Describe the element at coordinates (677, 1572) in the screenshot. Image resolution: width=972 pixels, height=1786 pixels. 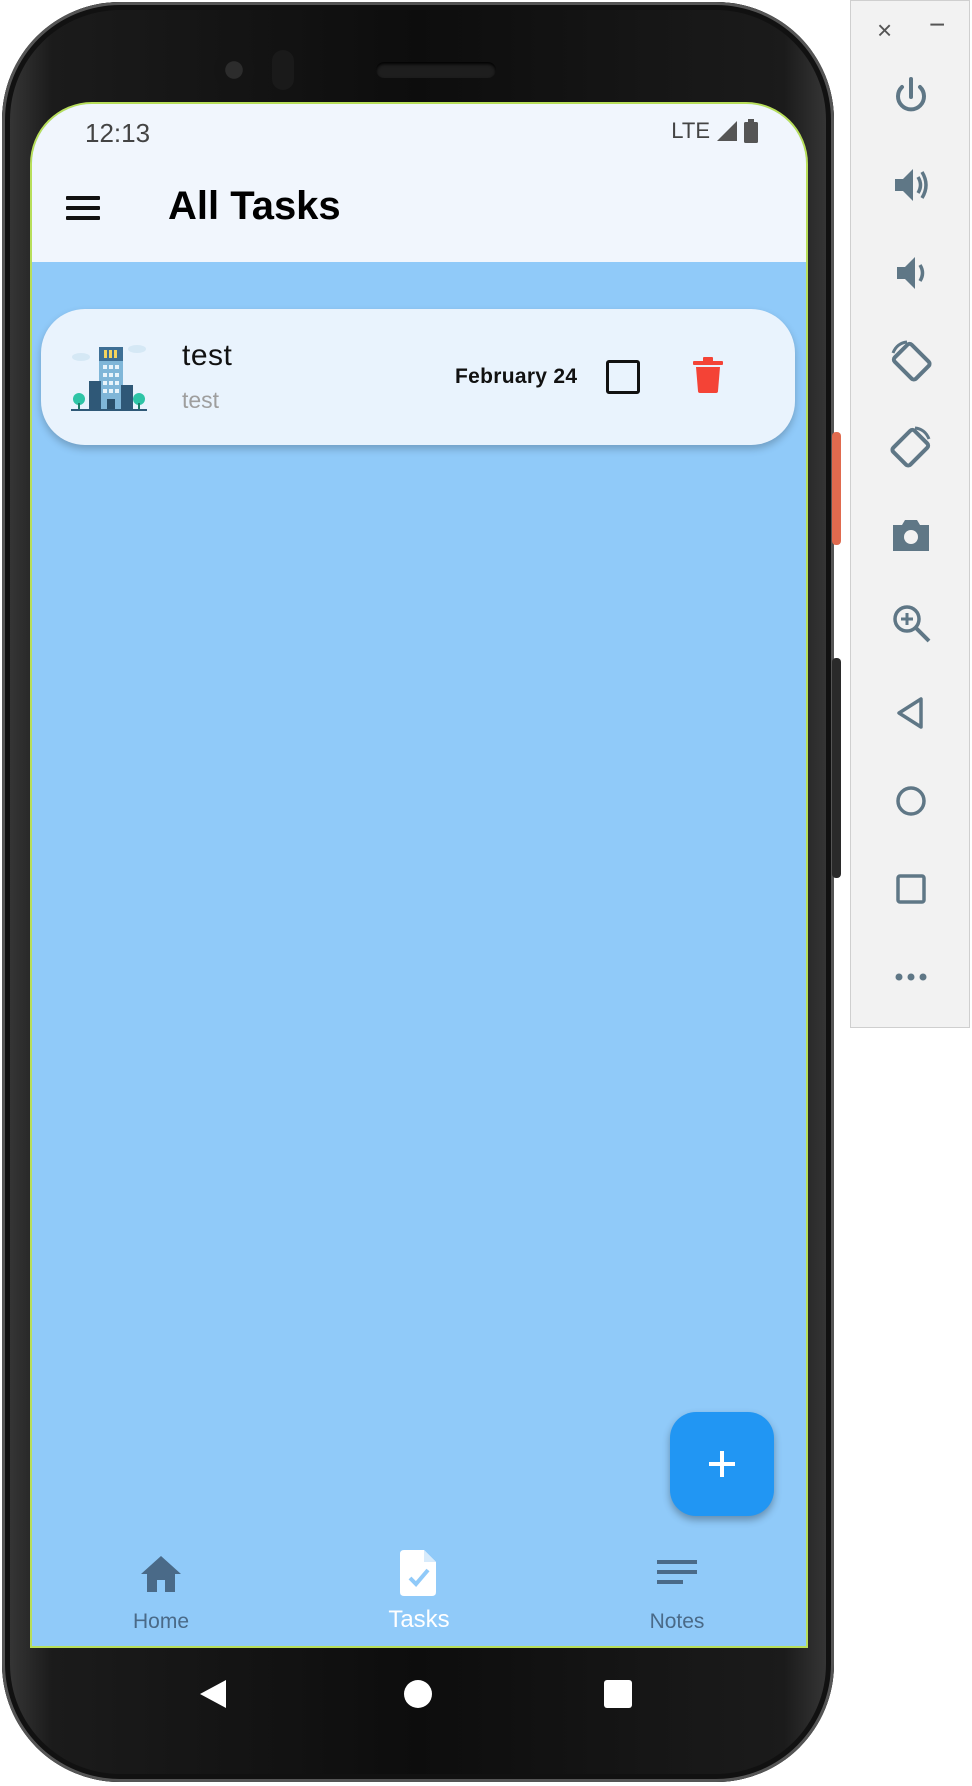
I see `notes-icon` at that location.